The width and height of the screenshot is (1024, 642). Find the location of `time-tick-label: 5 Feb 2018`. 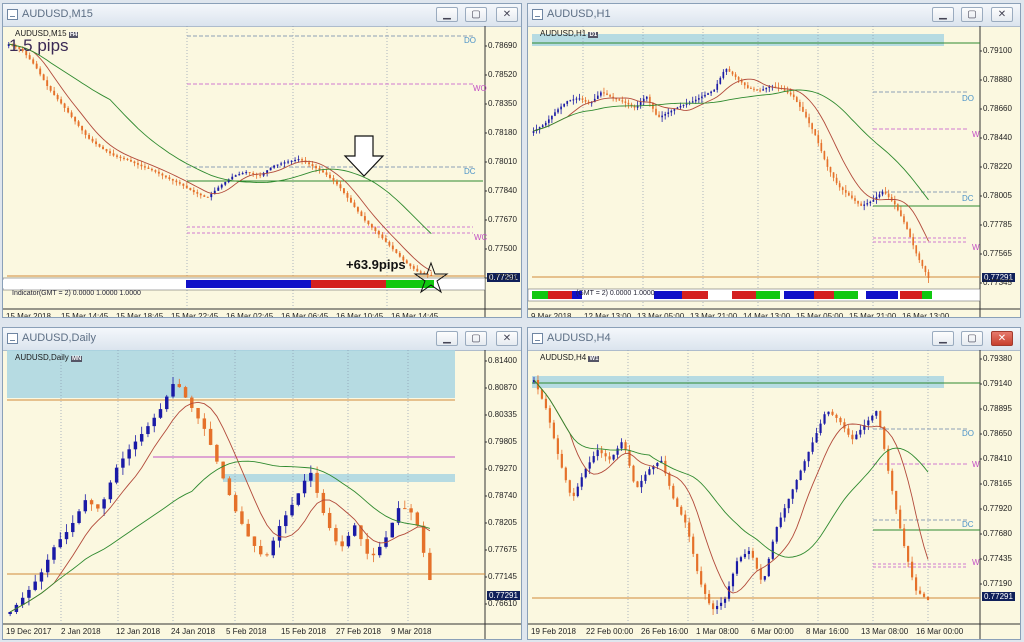

time-tick-label: 5 Feb 2018 is located at coordinates (246, 631).